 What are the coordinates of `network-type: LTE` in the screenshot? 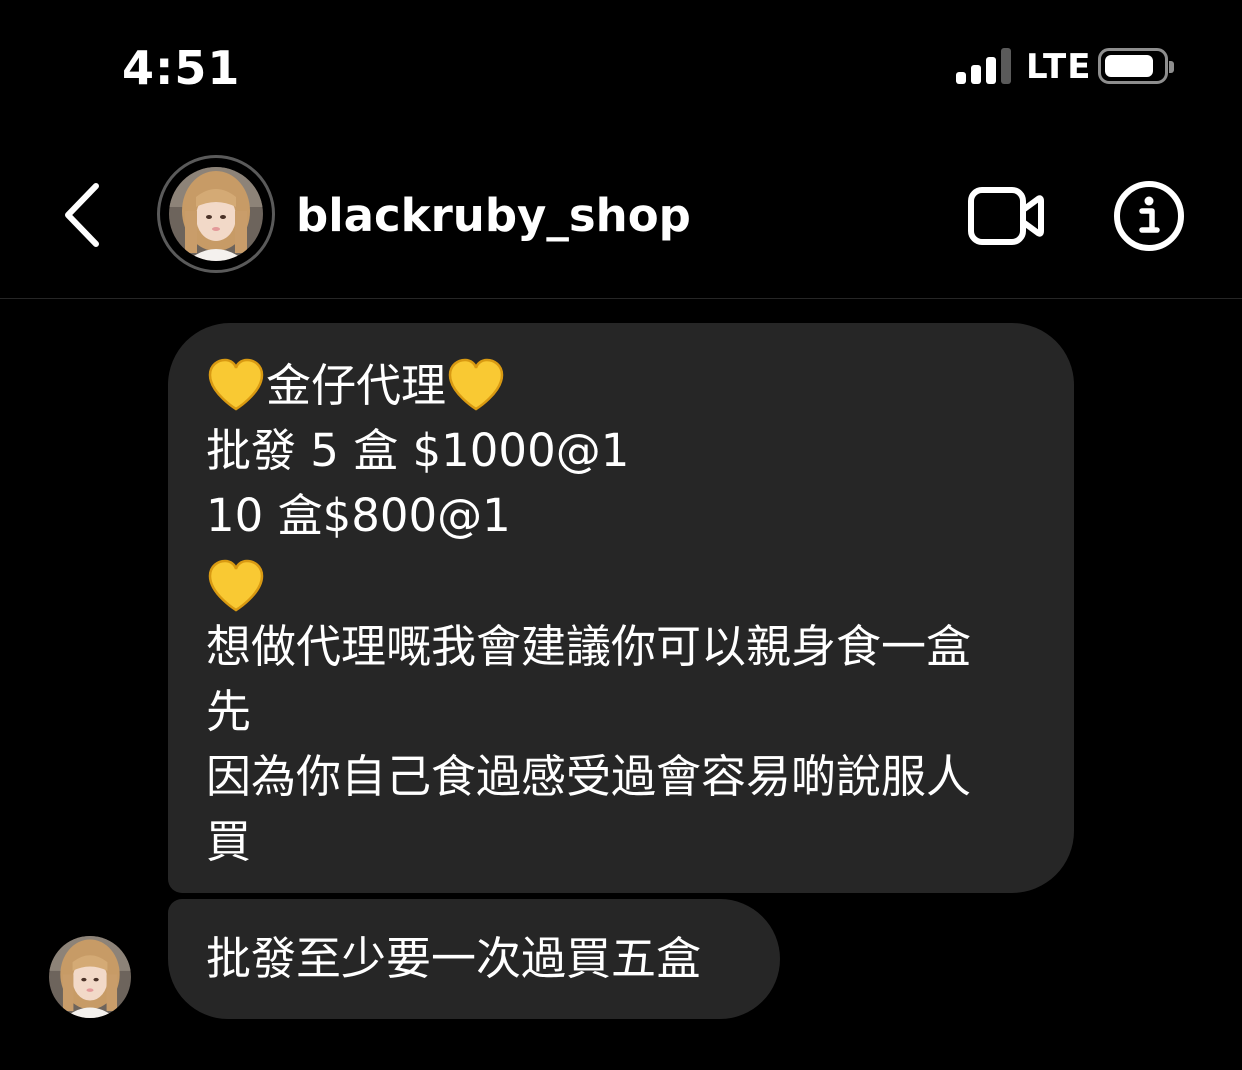 It's located at (1059, 67).